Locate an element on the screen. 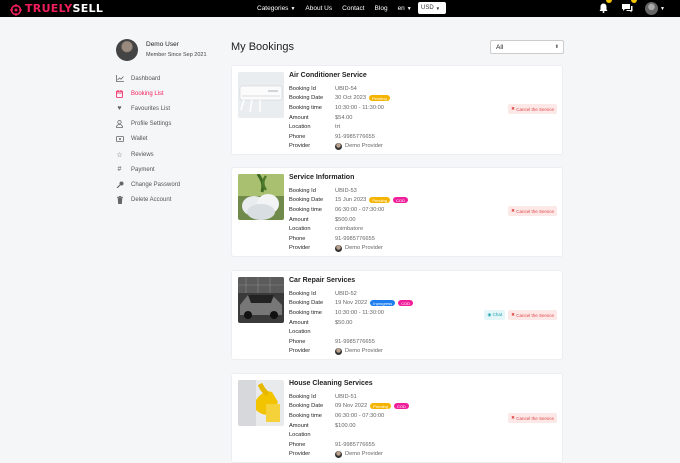  booking-date: 09 Nov 2022 is located at coordinates (351, 406).